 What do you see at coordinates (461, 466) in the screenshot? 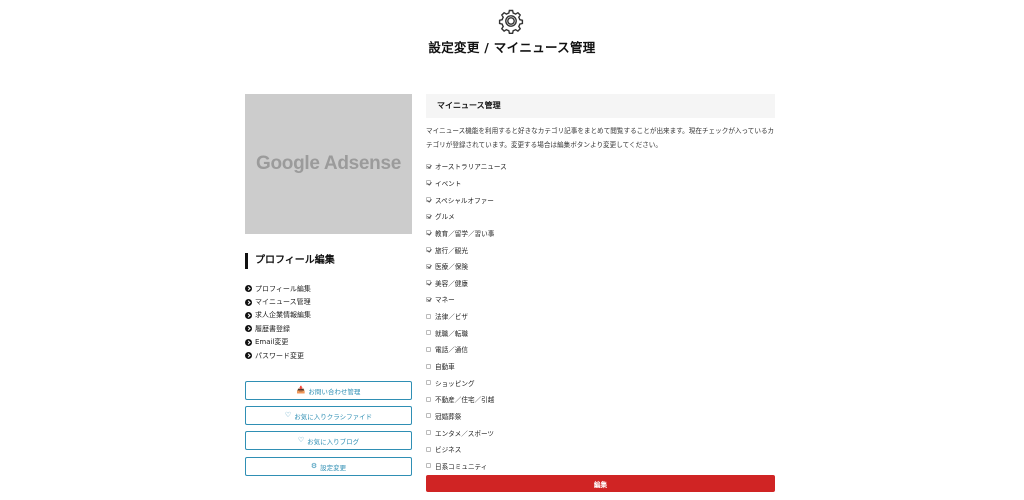
I see `category-label: 日系コミュニティ` at bounding box center [461, 466].